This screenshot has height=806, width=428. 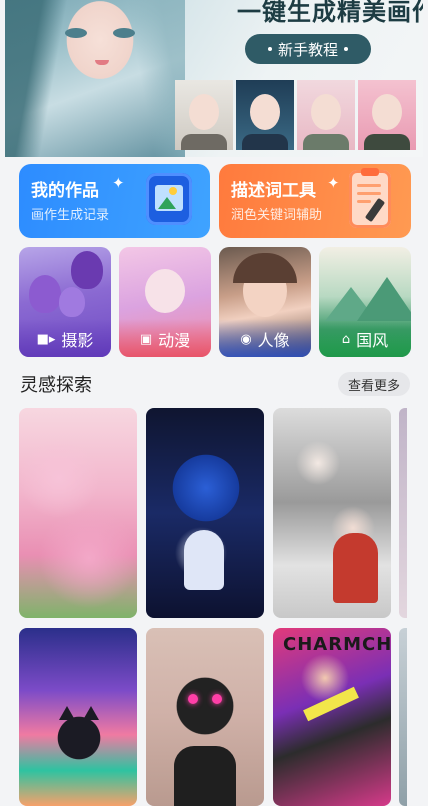 What do you see at coordinates (374, 384) in the screenshot?
I see `see-more-button: 查看更多` at bounding box center [374, 384].